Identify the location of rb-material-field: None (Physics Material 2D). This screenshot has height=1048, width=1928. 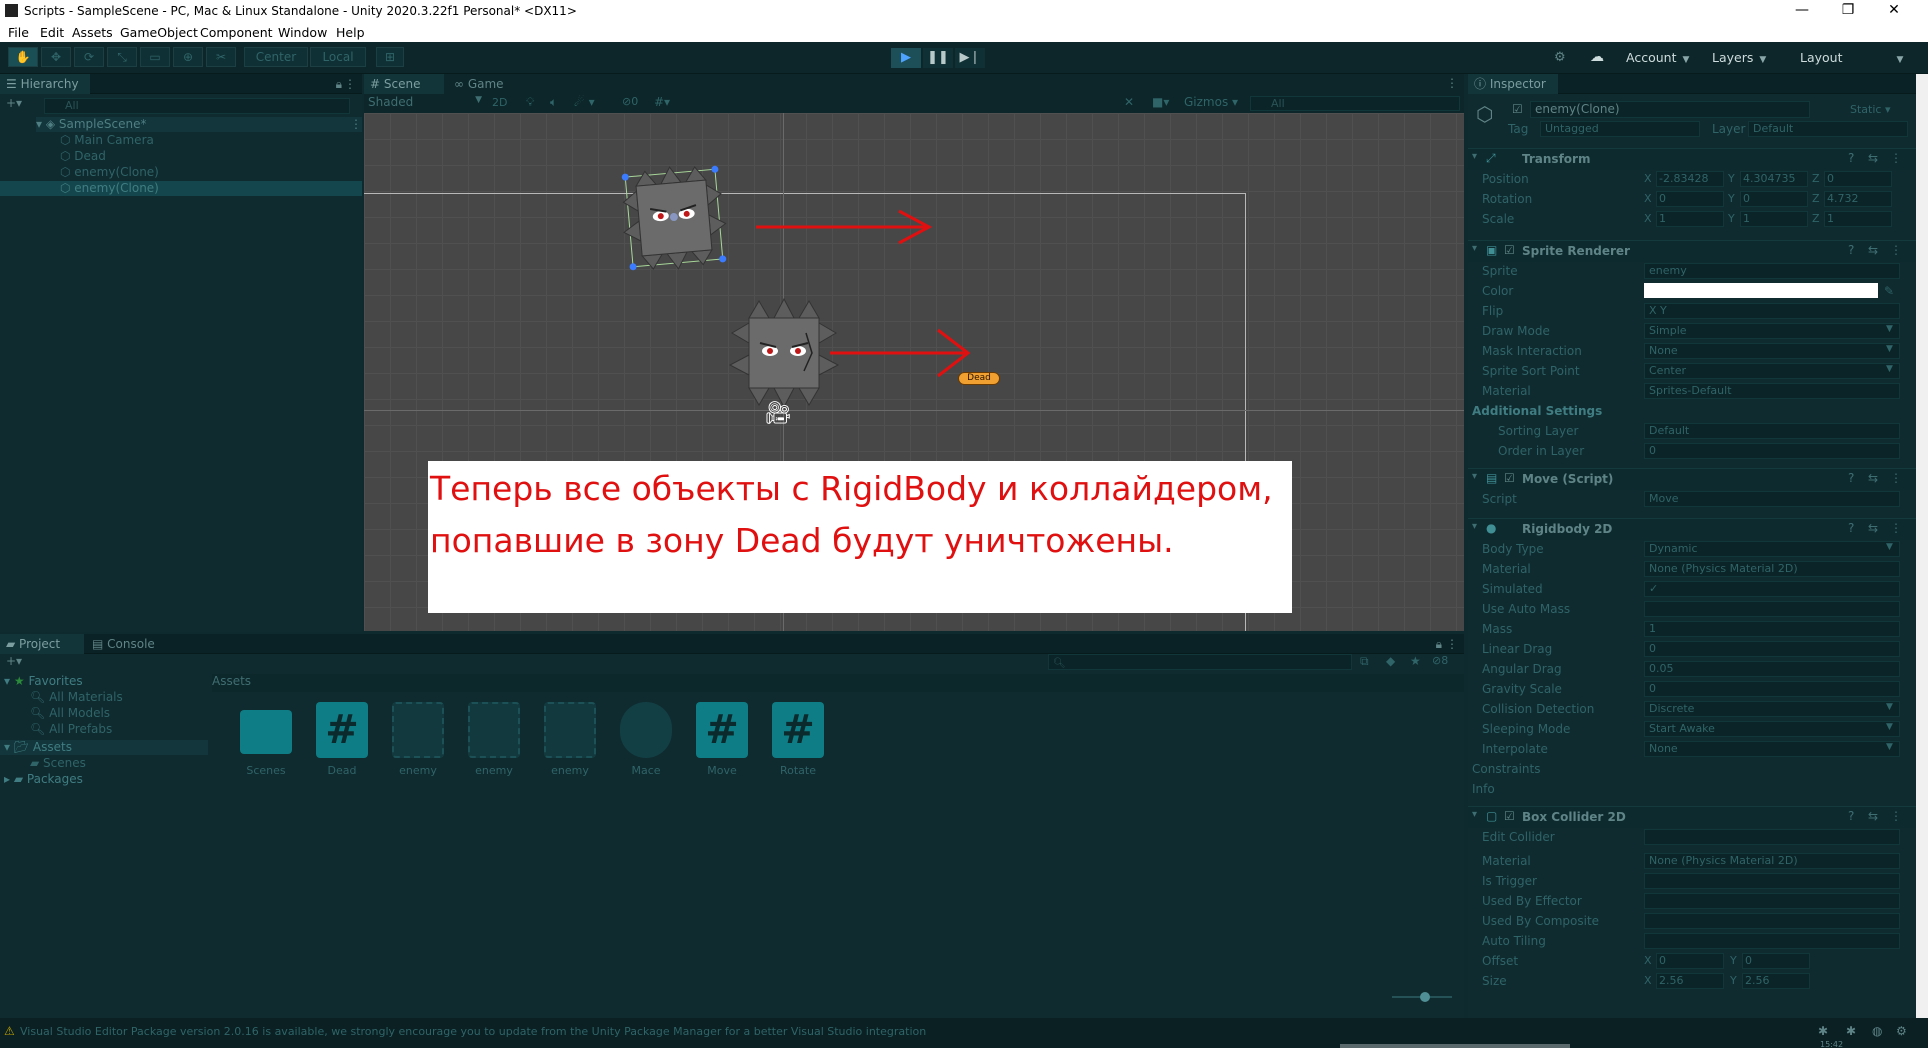
(1772, 569).